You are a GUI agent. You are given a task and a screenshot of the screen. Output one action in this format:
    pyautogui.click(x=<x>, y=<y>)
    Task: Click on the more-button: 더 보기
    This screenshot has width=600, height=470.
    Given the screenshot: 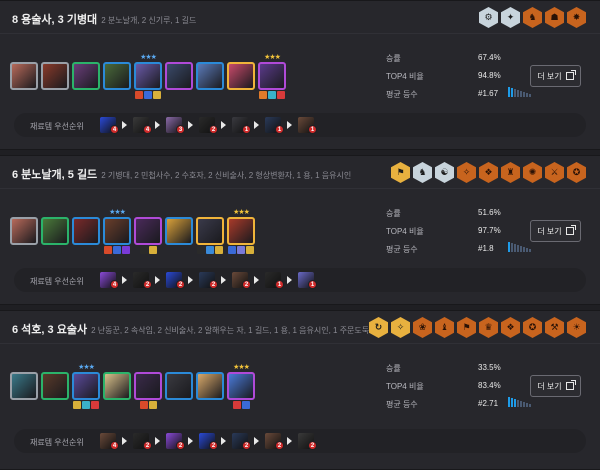 What is the action you would take?
    pyautogui.click(x=555, y=231)
    